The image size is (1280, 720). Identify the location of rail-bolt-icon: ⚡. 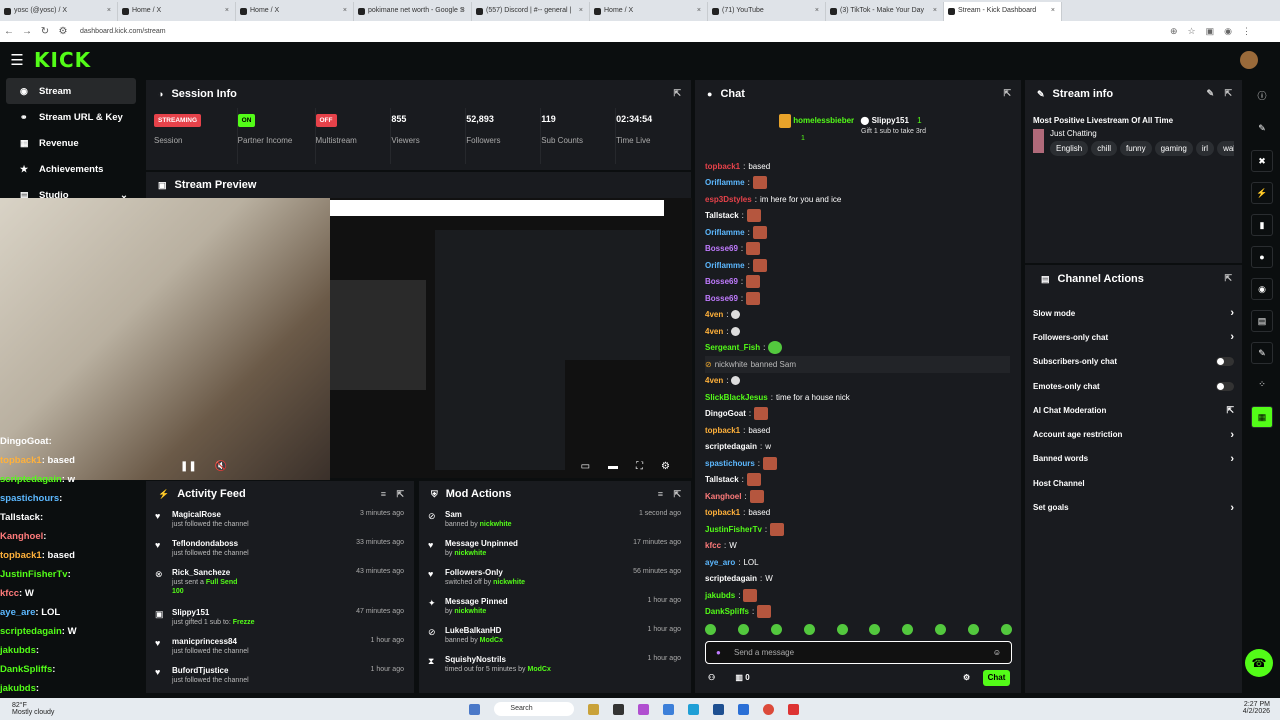
(1262, 193).